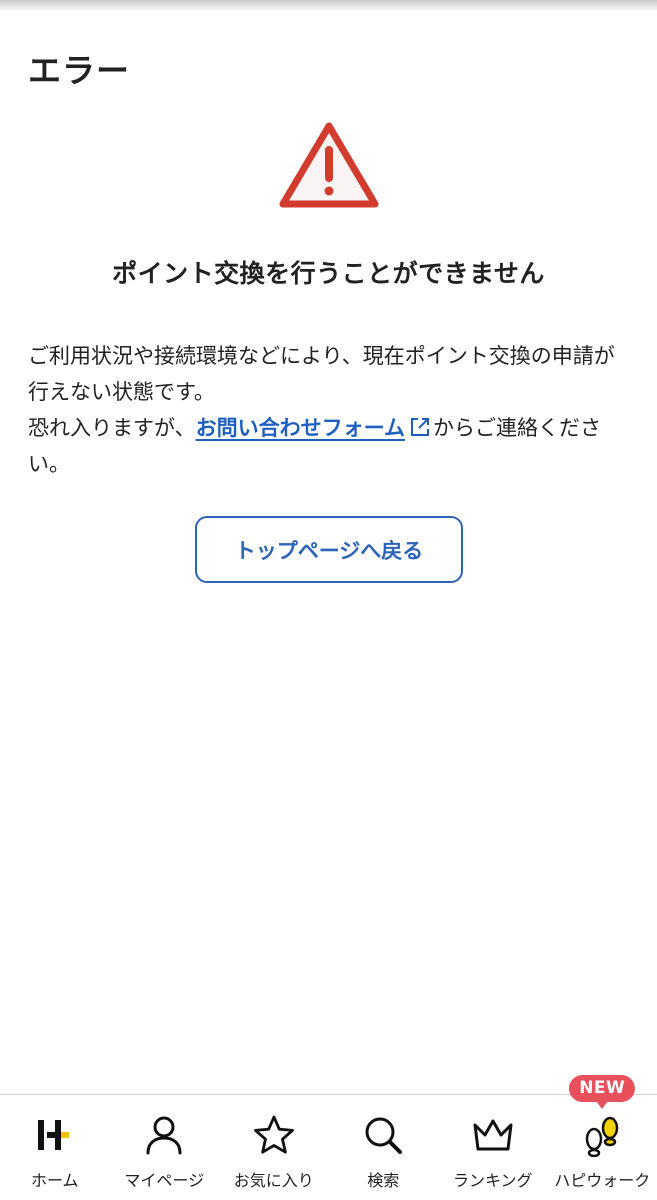  What do you see at coordinates (383, 1180) in the screenshot?
I see `tab-search-label: 検索` at bounding box center [383, 1180].